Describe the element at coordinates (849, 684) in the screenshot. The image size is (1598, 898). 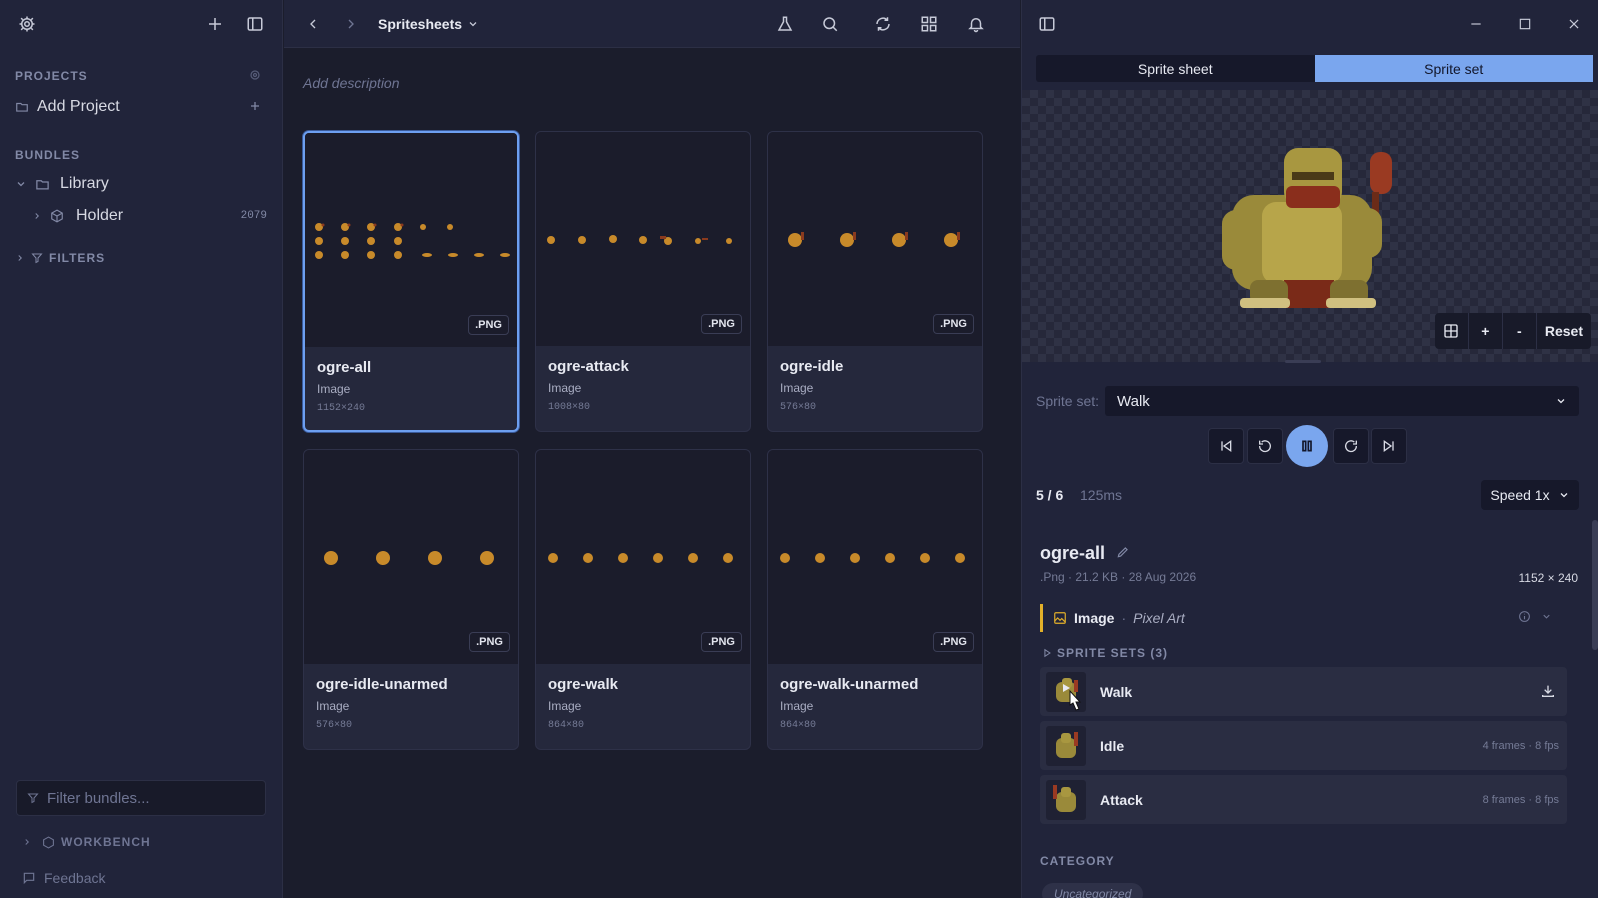
I see `card-title: ogre-walk-unarmed` at that location.